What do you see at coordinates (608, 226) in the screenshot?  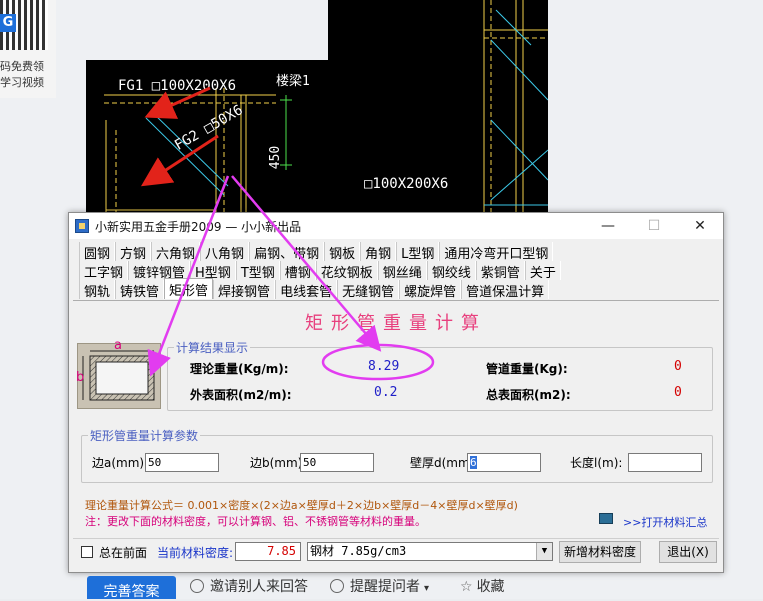 I see `minimize-button: —` at bounding box center [608, 226].